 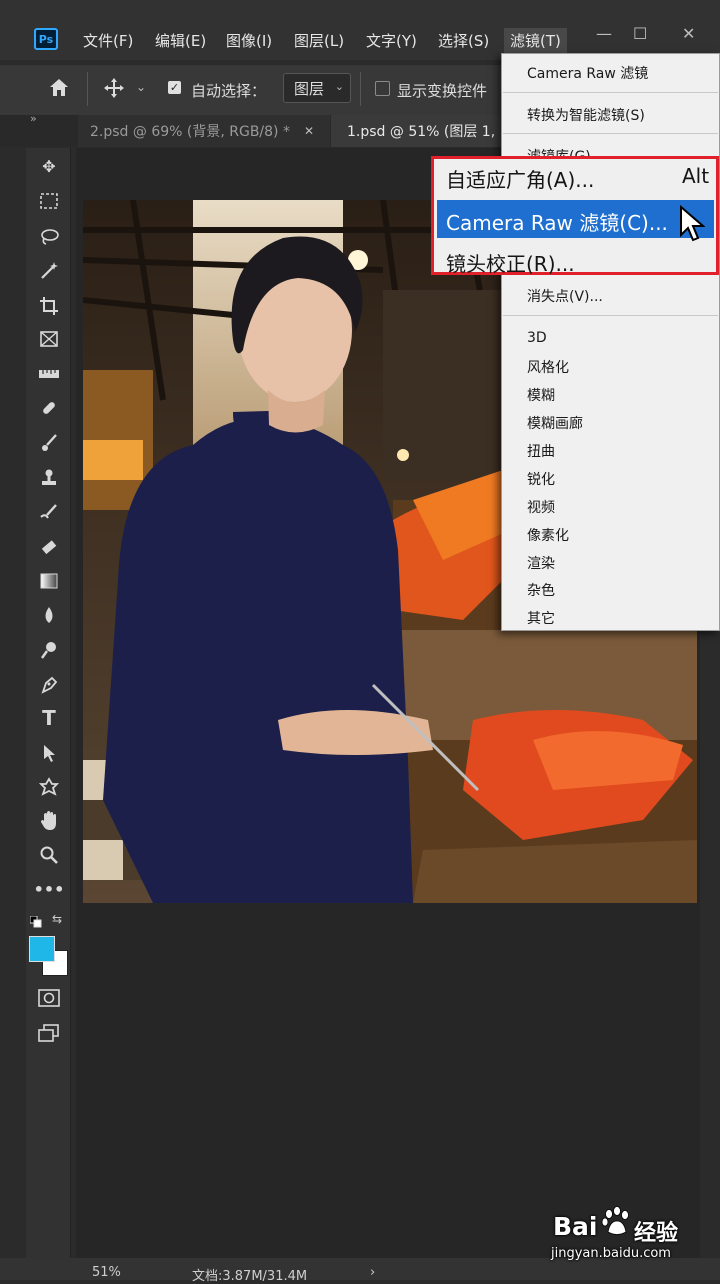 What do you see at coordinates (587, 73) in the screenshot?
I see `menu-item-camera-raw-last: Camera Raw 滤镜` at bounding box center [587, 73].